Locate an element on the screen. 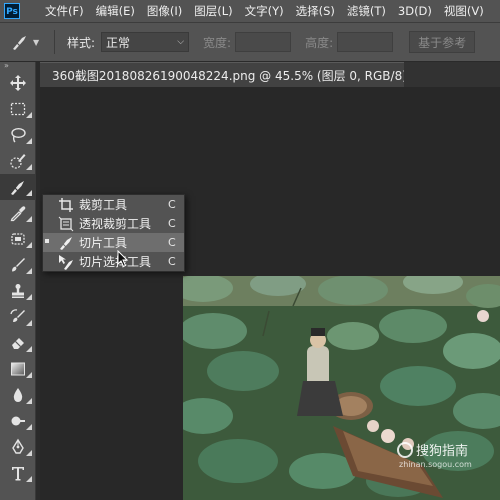 The image size is (500, 500). blur-icon is located at coordinates (18, 395).